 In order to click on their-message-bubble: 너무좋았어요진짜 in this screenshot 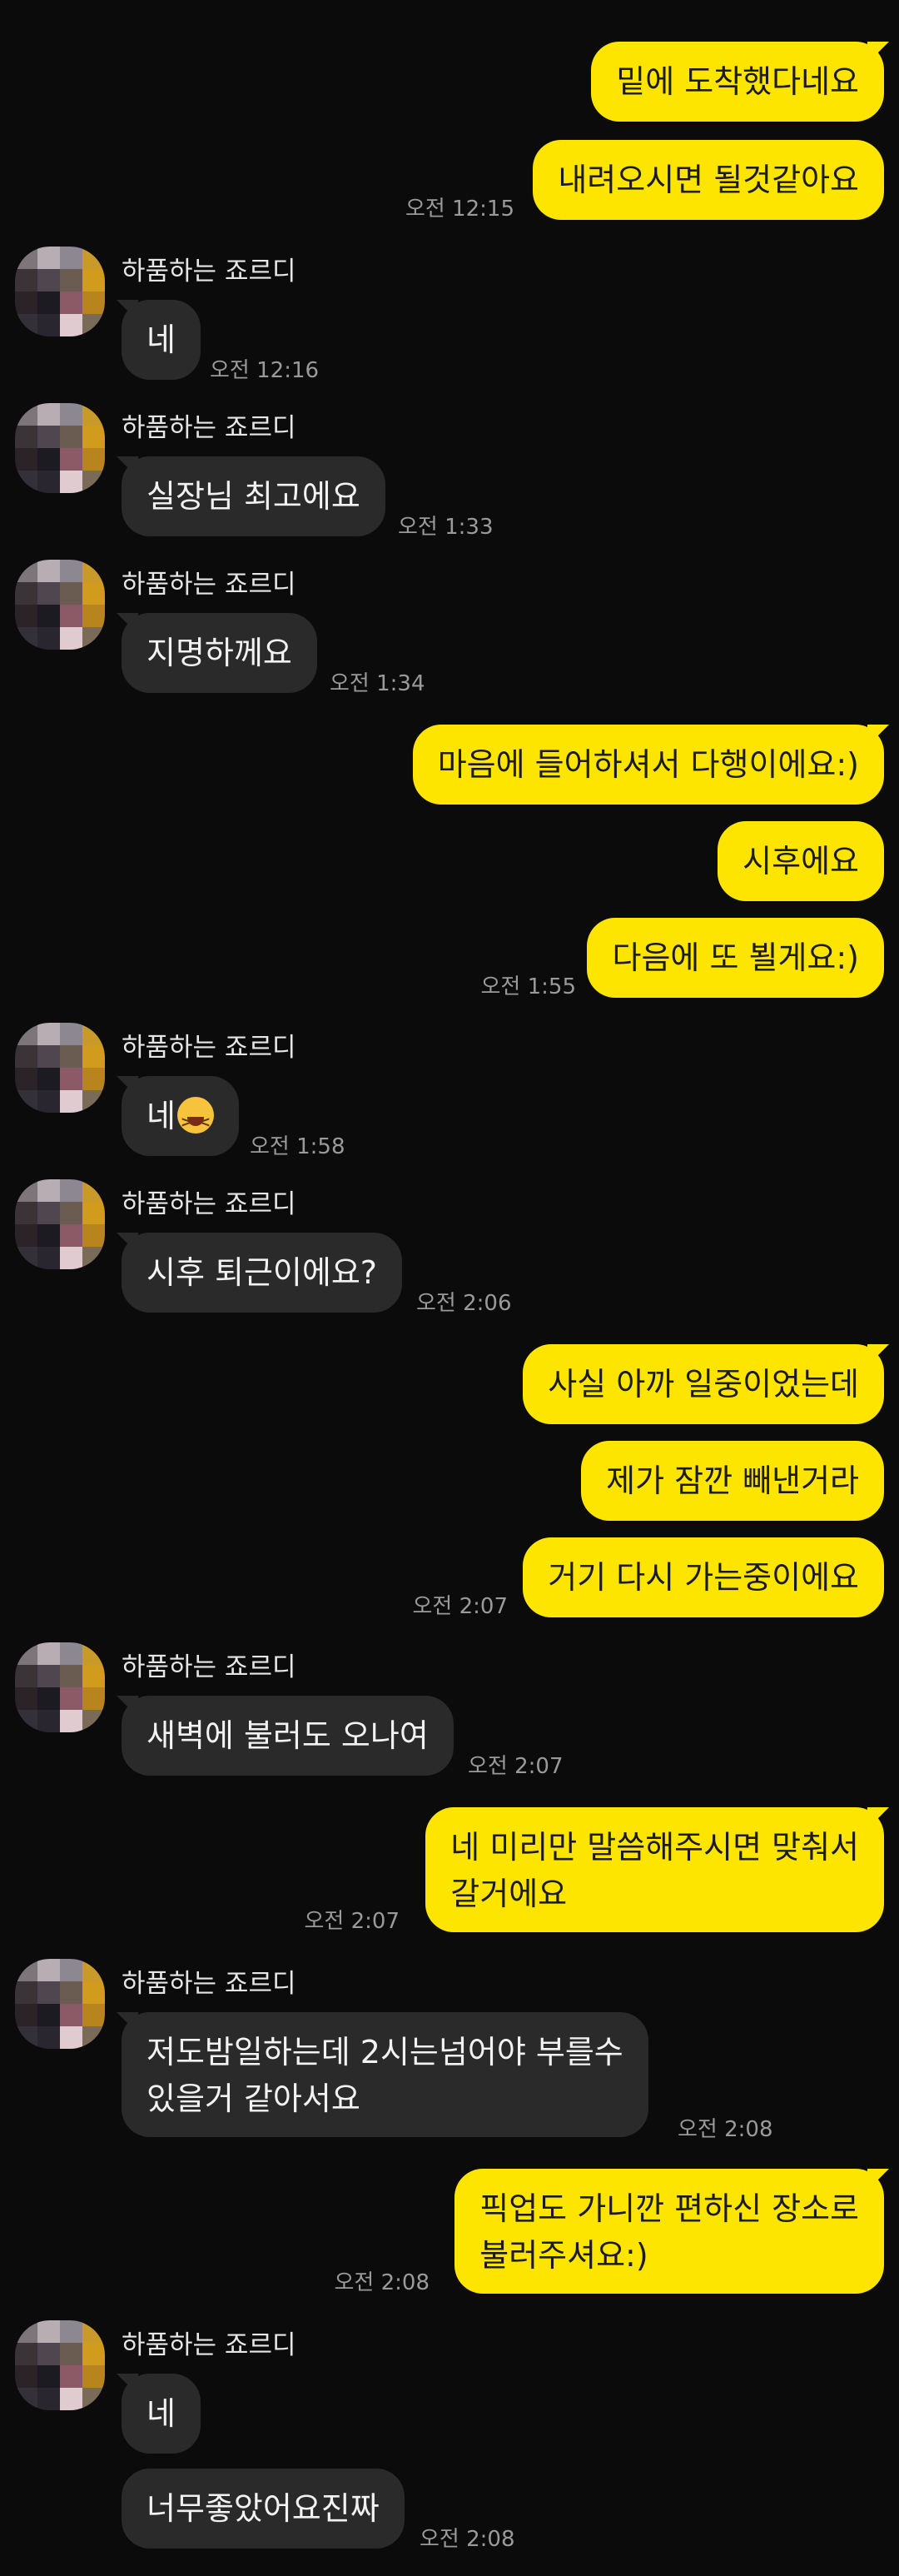, I will do `click(263, 2509)`.